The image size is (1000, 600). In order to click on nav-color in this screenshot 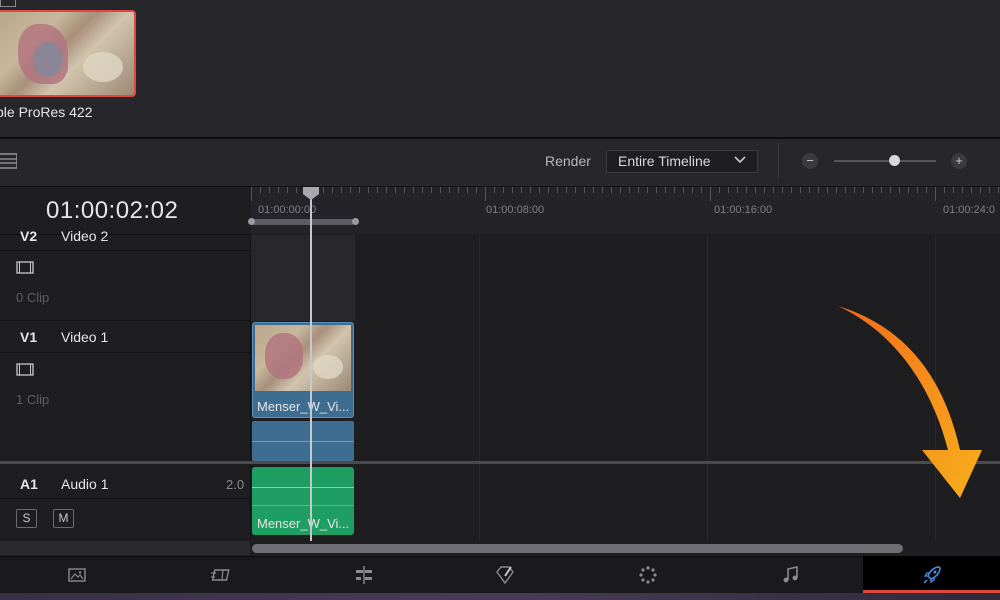, I will do `click(647, 574)`.